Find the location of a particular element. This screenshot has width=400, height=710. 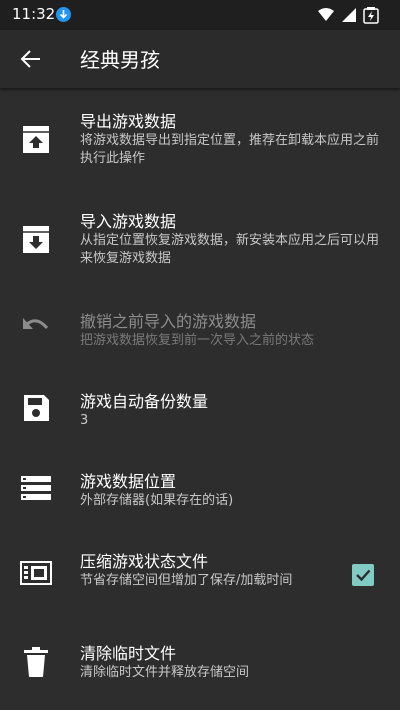

item-subtitle: 外部存储器(如果存在的话) is located at coordinates (157, 500).